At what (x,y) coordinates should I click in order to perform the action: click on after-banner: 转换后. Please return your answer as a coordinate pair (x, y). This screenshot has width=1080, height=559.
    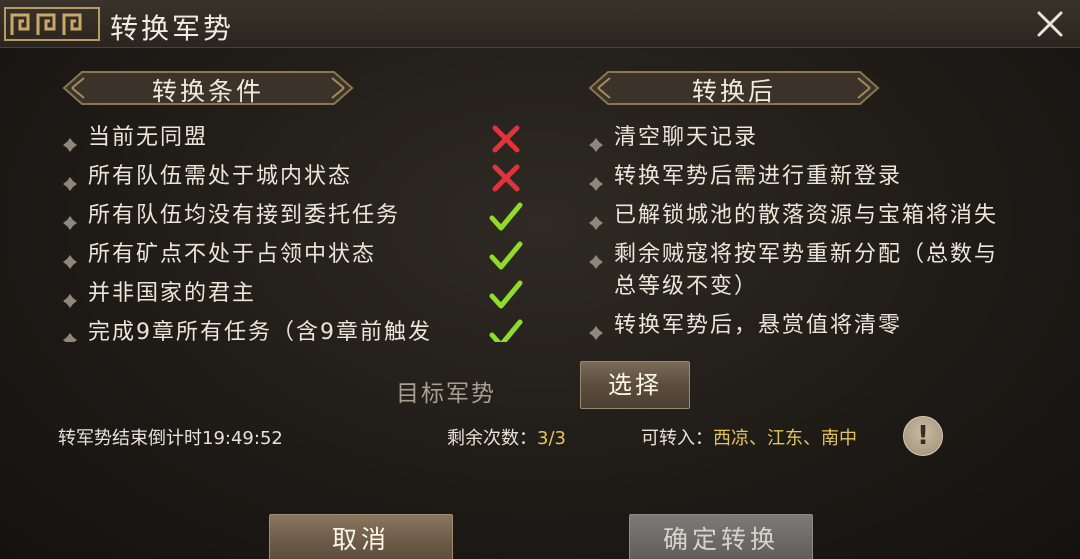
    Looking at the image, I should click on (734, 88).